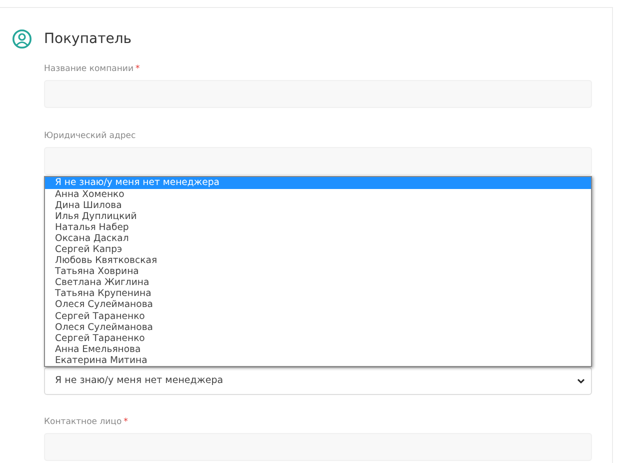  What do you see at coordinates (90, 136) in the screenshot?
I see `field-label: Юридический адрес` at bounding box center [90, 136].